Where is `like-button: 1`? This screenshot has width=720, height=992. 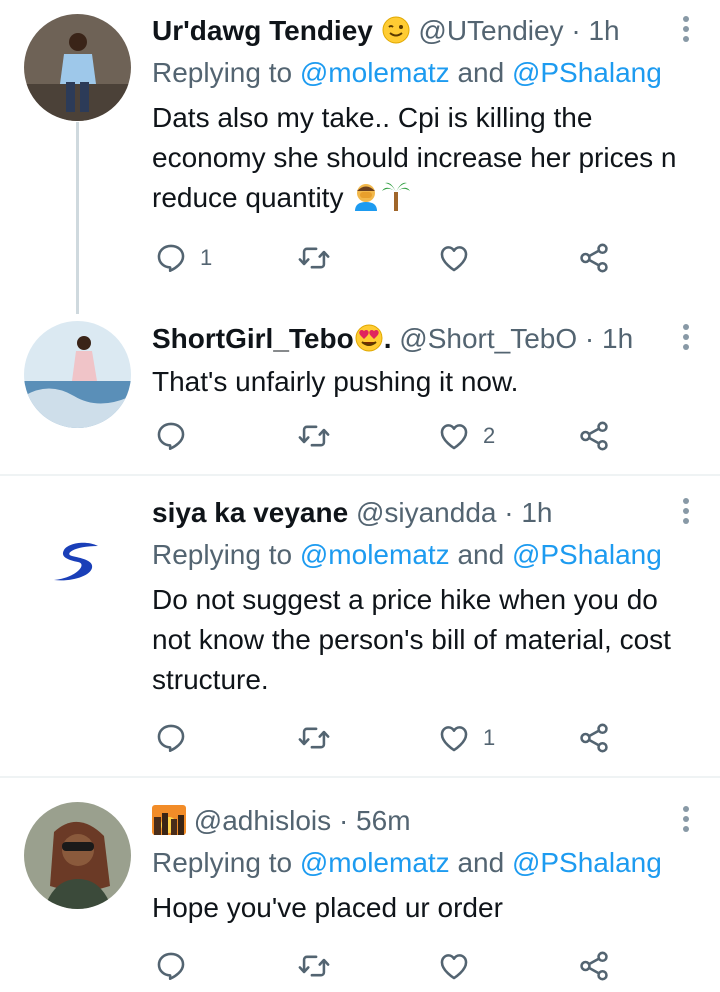
like-button: 1 is located at coordinates (466, 738).